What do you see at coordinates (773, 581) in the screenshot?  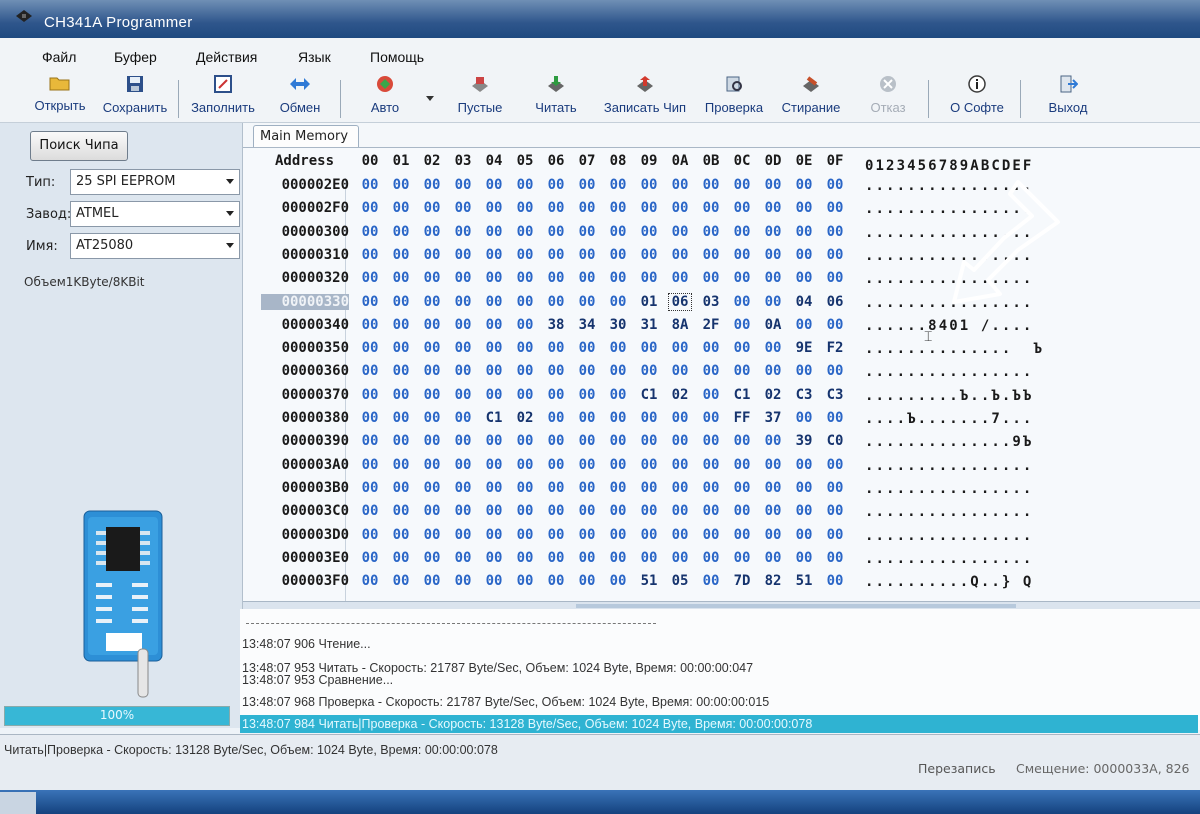 I see `hex-byte: 82` at bounding box center [773, 581].